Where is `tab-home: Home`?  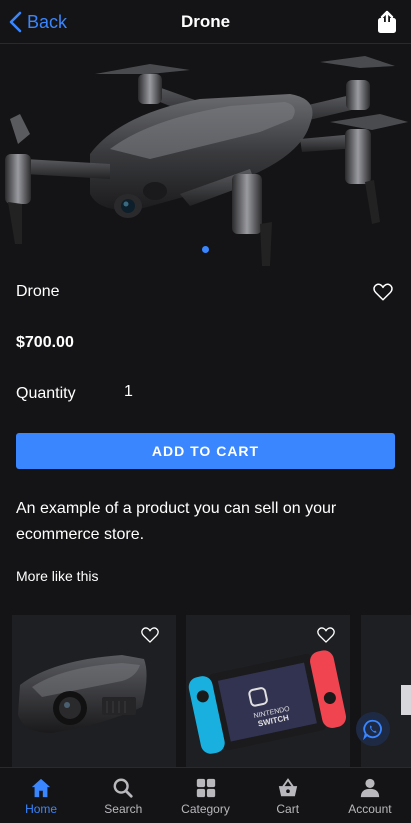 tab-home: Home is located at coordinates (41, 795).